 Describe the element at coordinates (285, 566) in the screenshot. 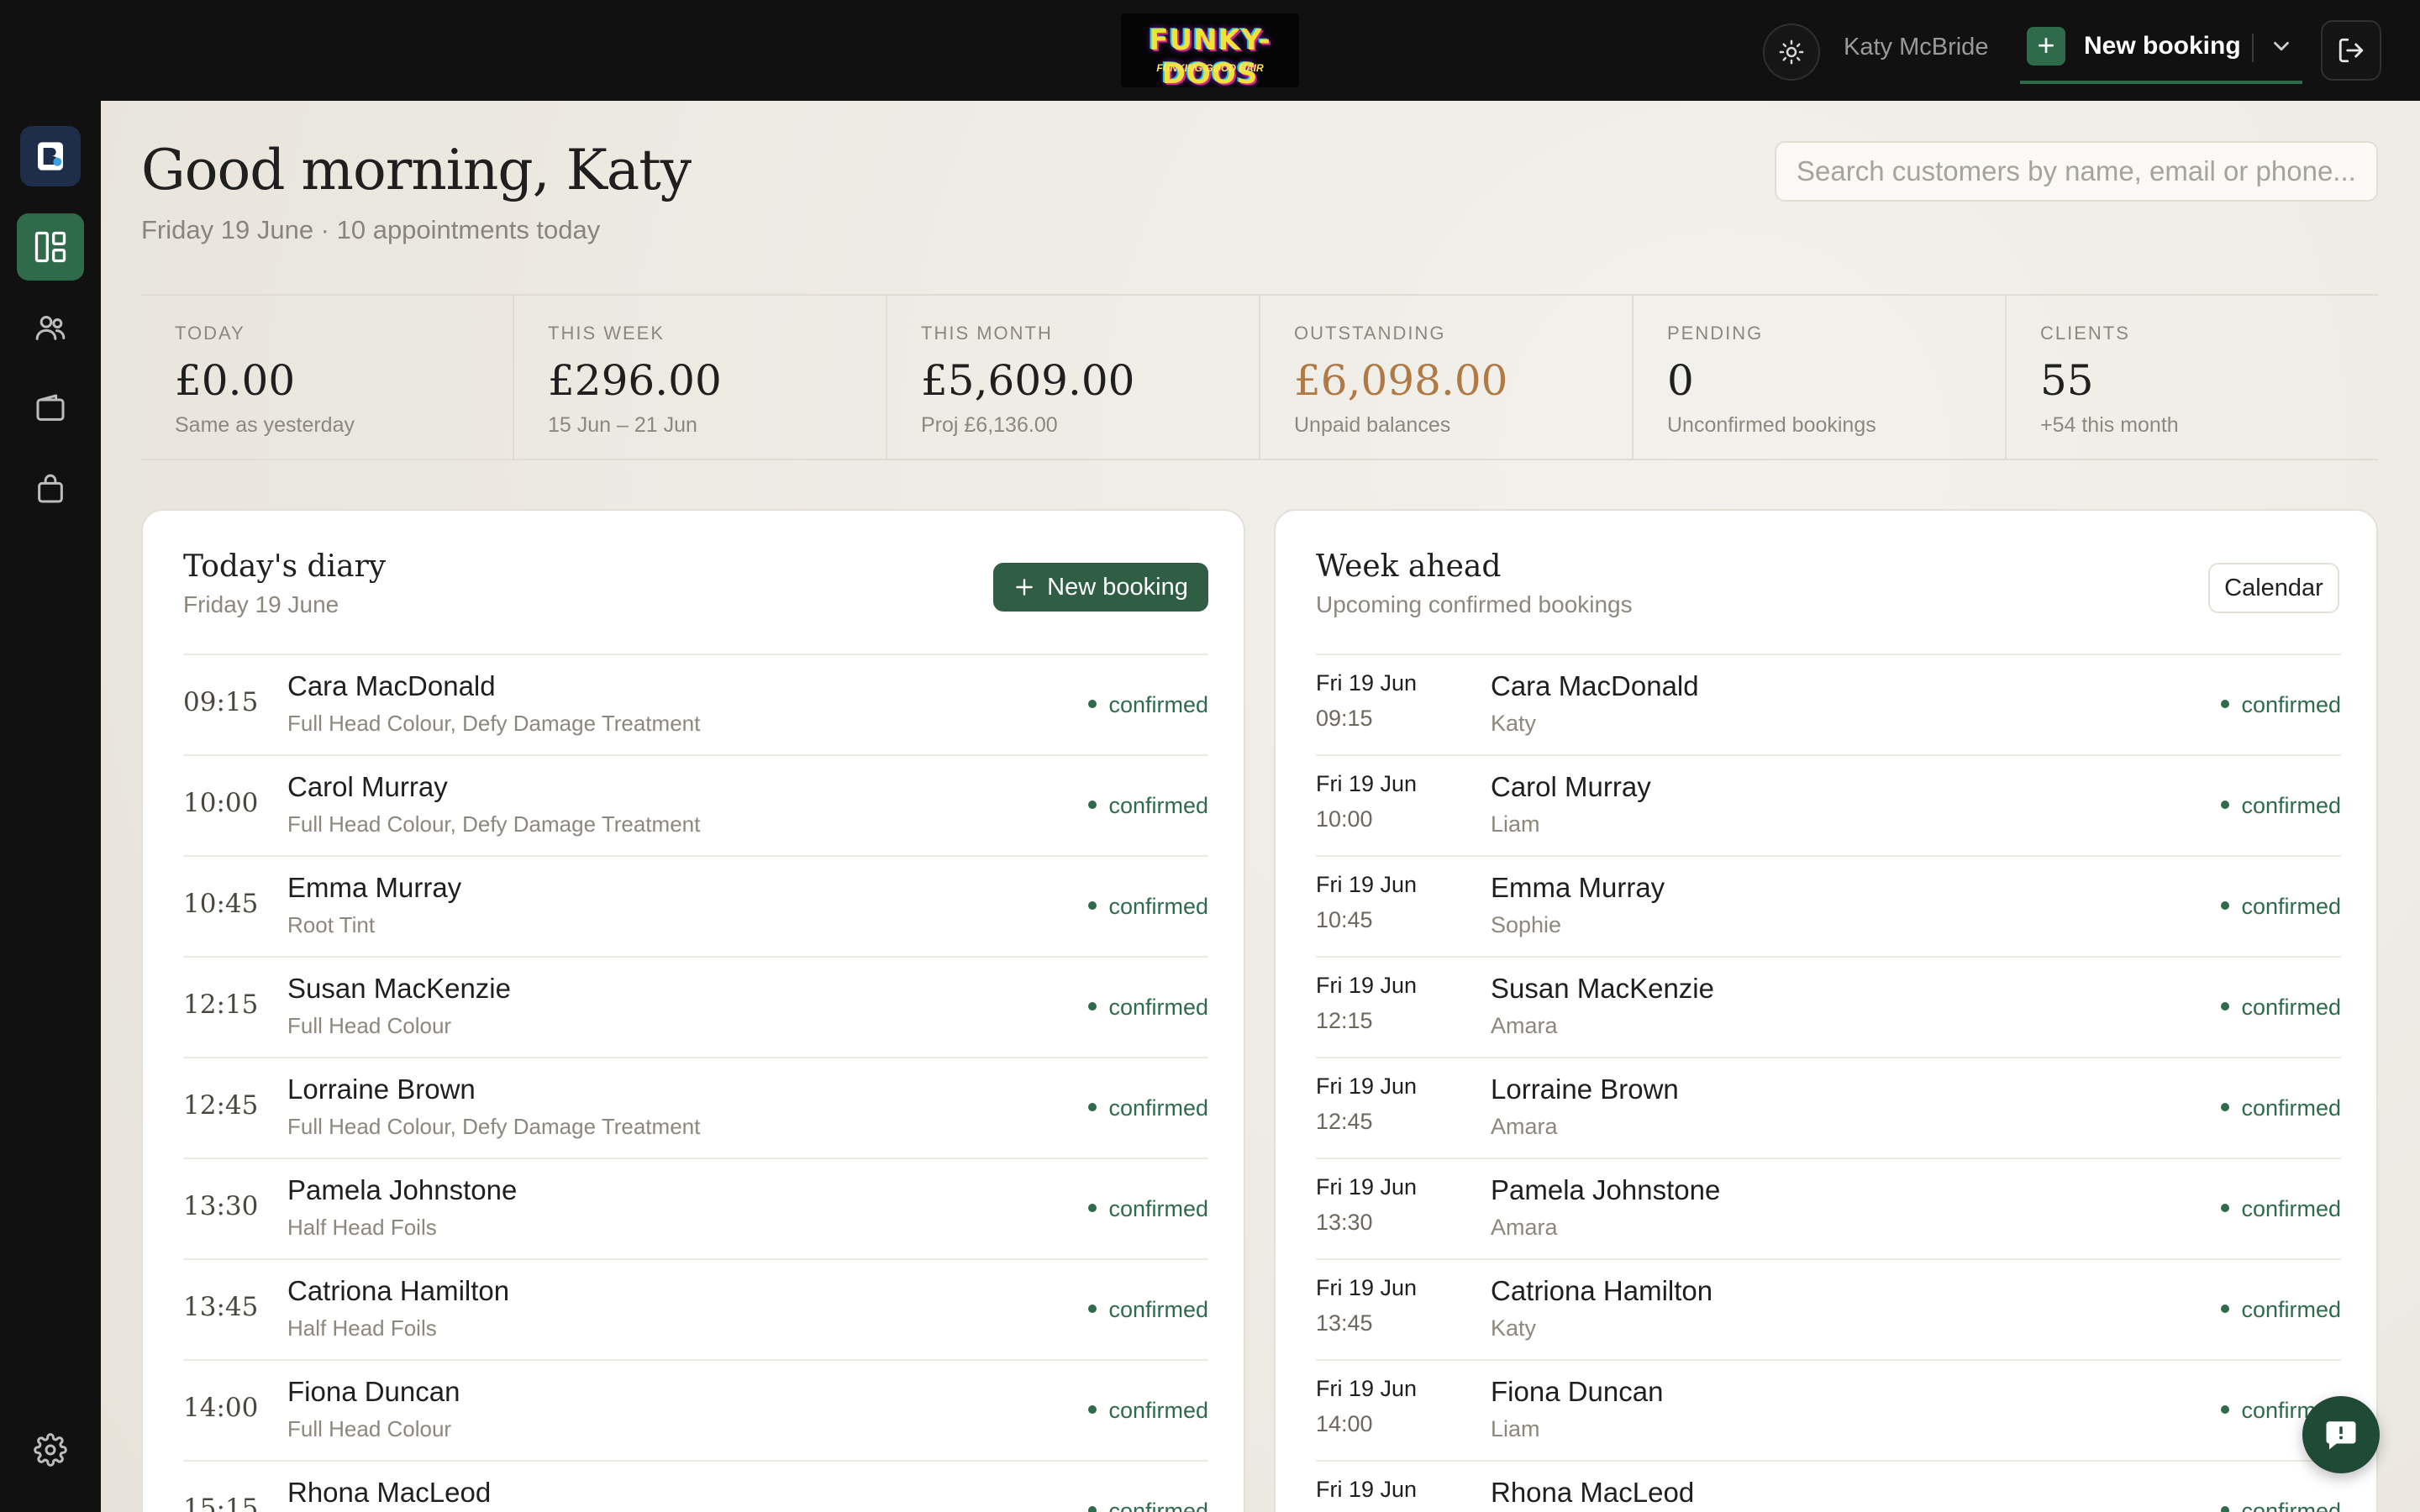

I see `card-title: Today's diary` at that location.